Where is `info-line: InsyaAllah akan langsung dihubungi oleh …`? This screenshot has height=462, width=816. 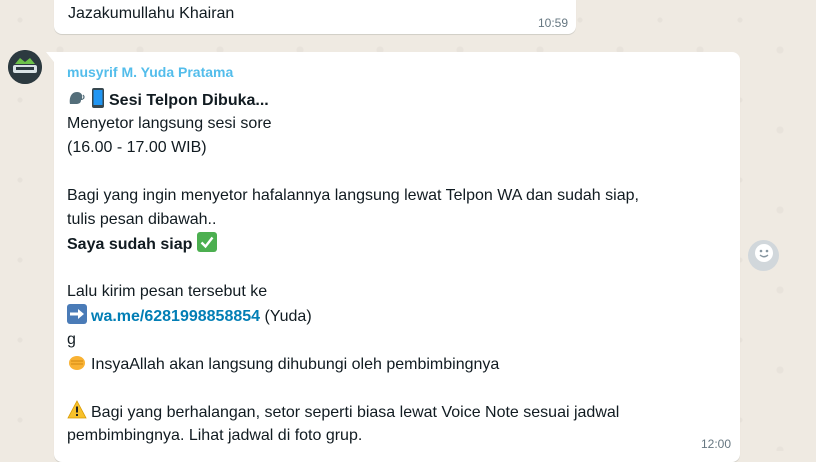
info-line: InsyaAllah akan langsung dihubungi oleh … is located at coordinates (397, 364).